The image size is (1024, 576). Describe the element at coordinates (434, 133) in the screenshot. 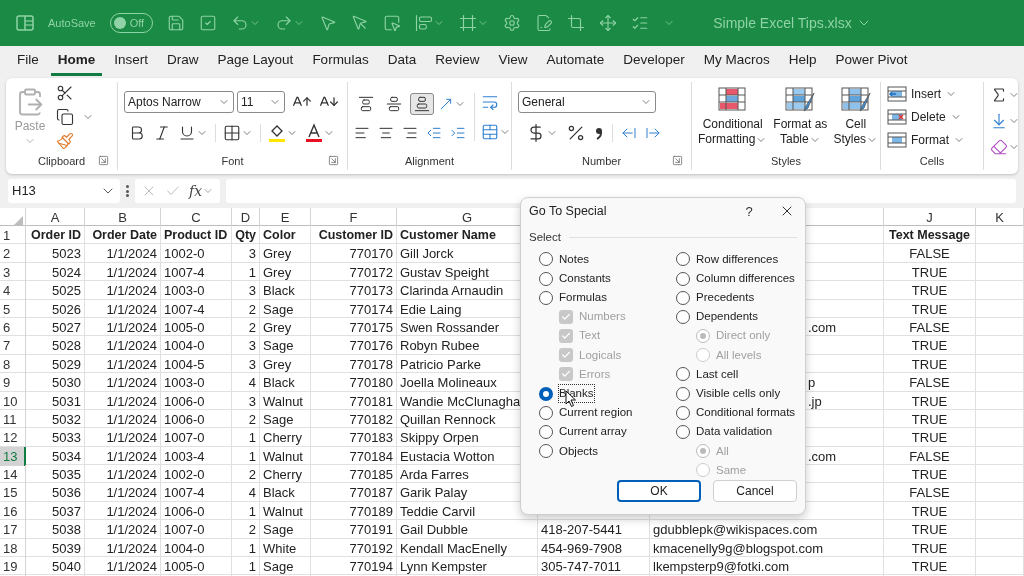

I see `decrease-indent-icon` at that location.